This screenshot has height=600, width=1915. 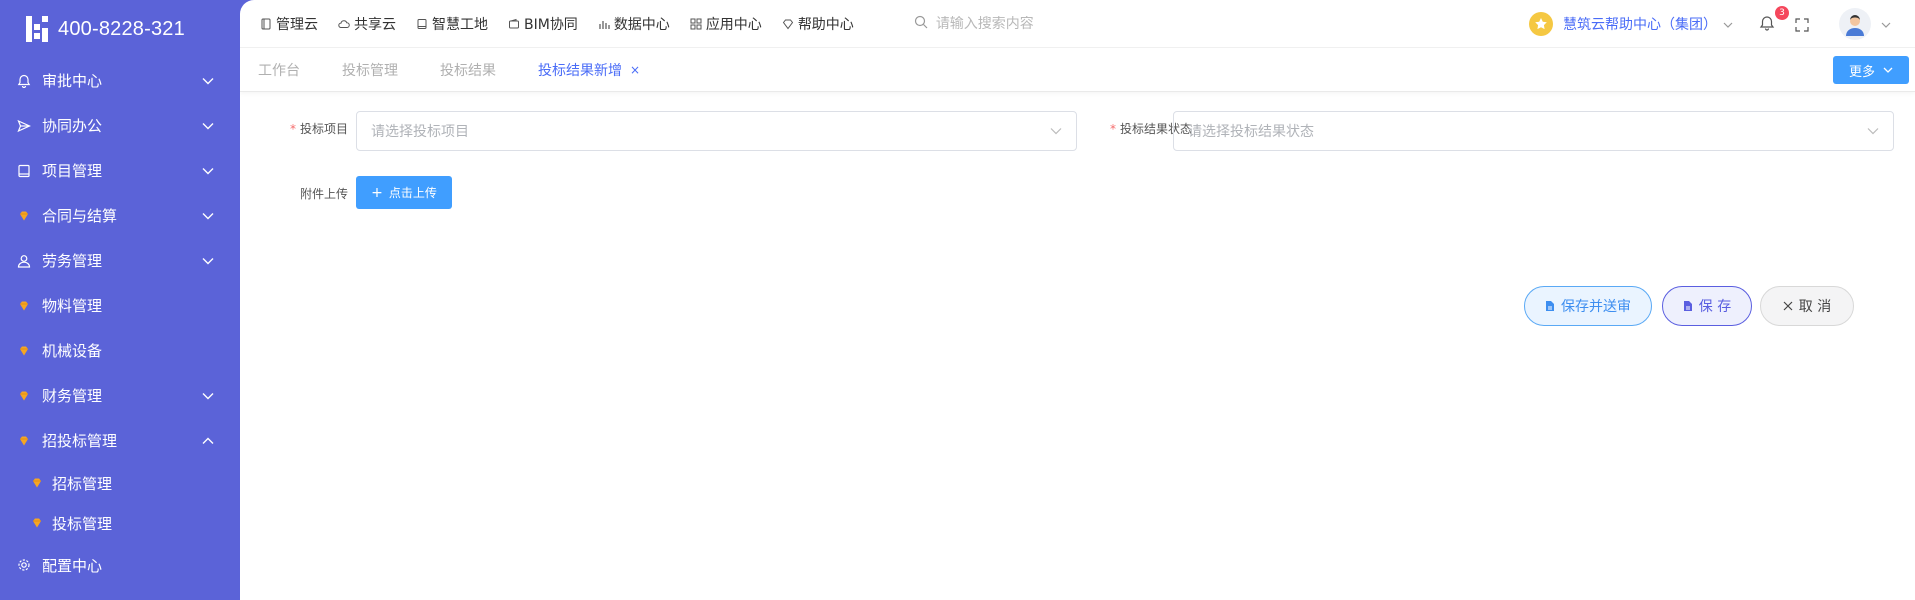 I want to click on top-menu: 管理云 共享云 智慧工地 BIM协同 数据中心 应用中心 帮助中心, so click(x=567, y=24).